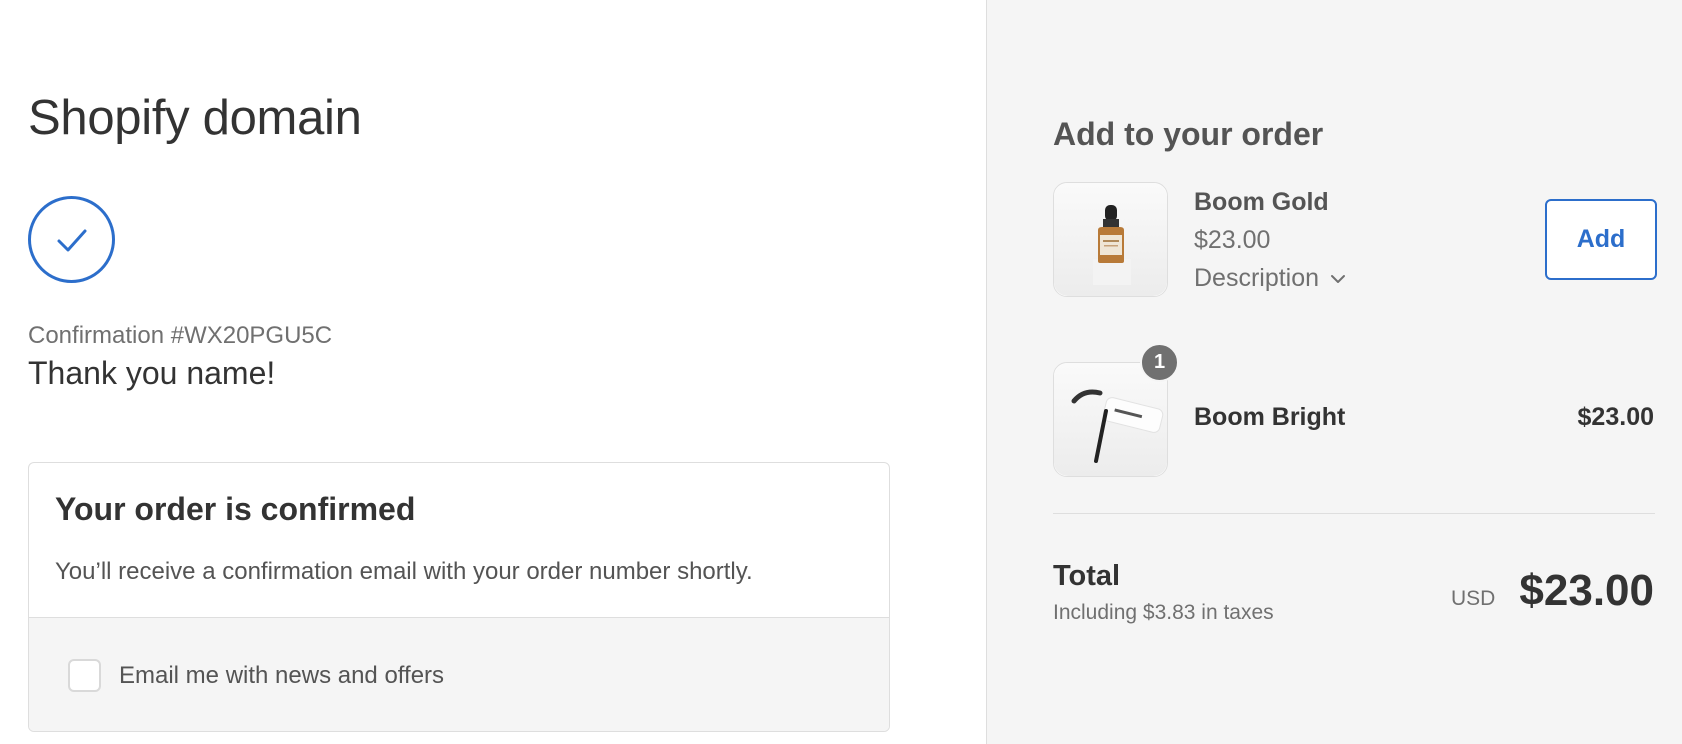 The width and height of the screenshot is (1682, 744). What do you see at coordinates (1116, 410) in the screenshot?
I see `line-item-thumbnail: 1` at bounding box center [1116, 410].